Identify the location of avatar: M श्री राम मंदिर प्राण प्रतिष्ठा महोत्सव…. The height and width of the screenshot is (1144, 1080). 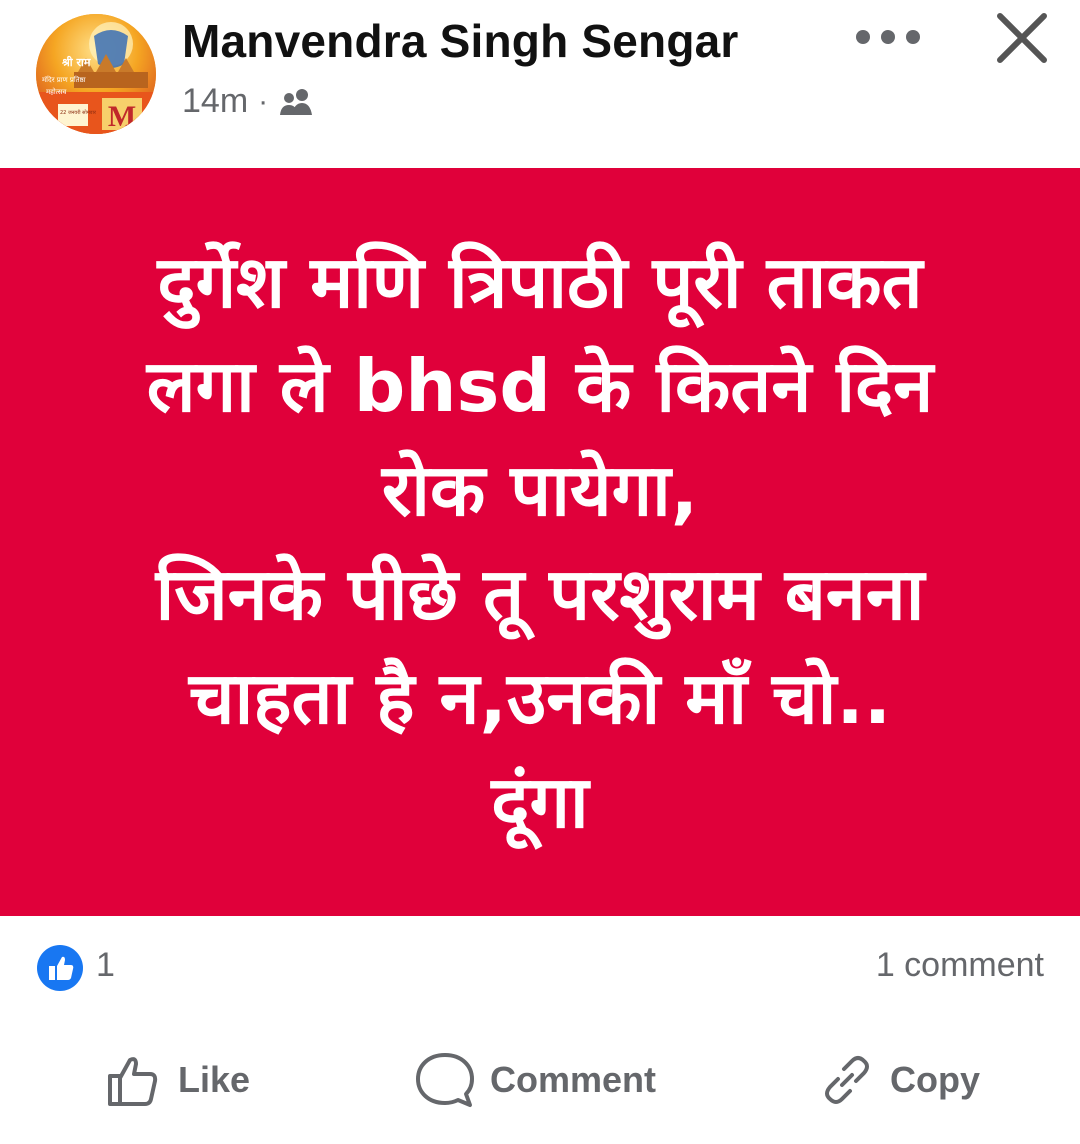
(96, 74).